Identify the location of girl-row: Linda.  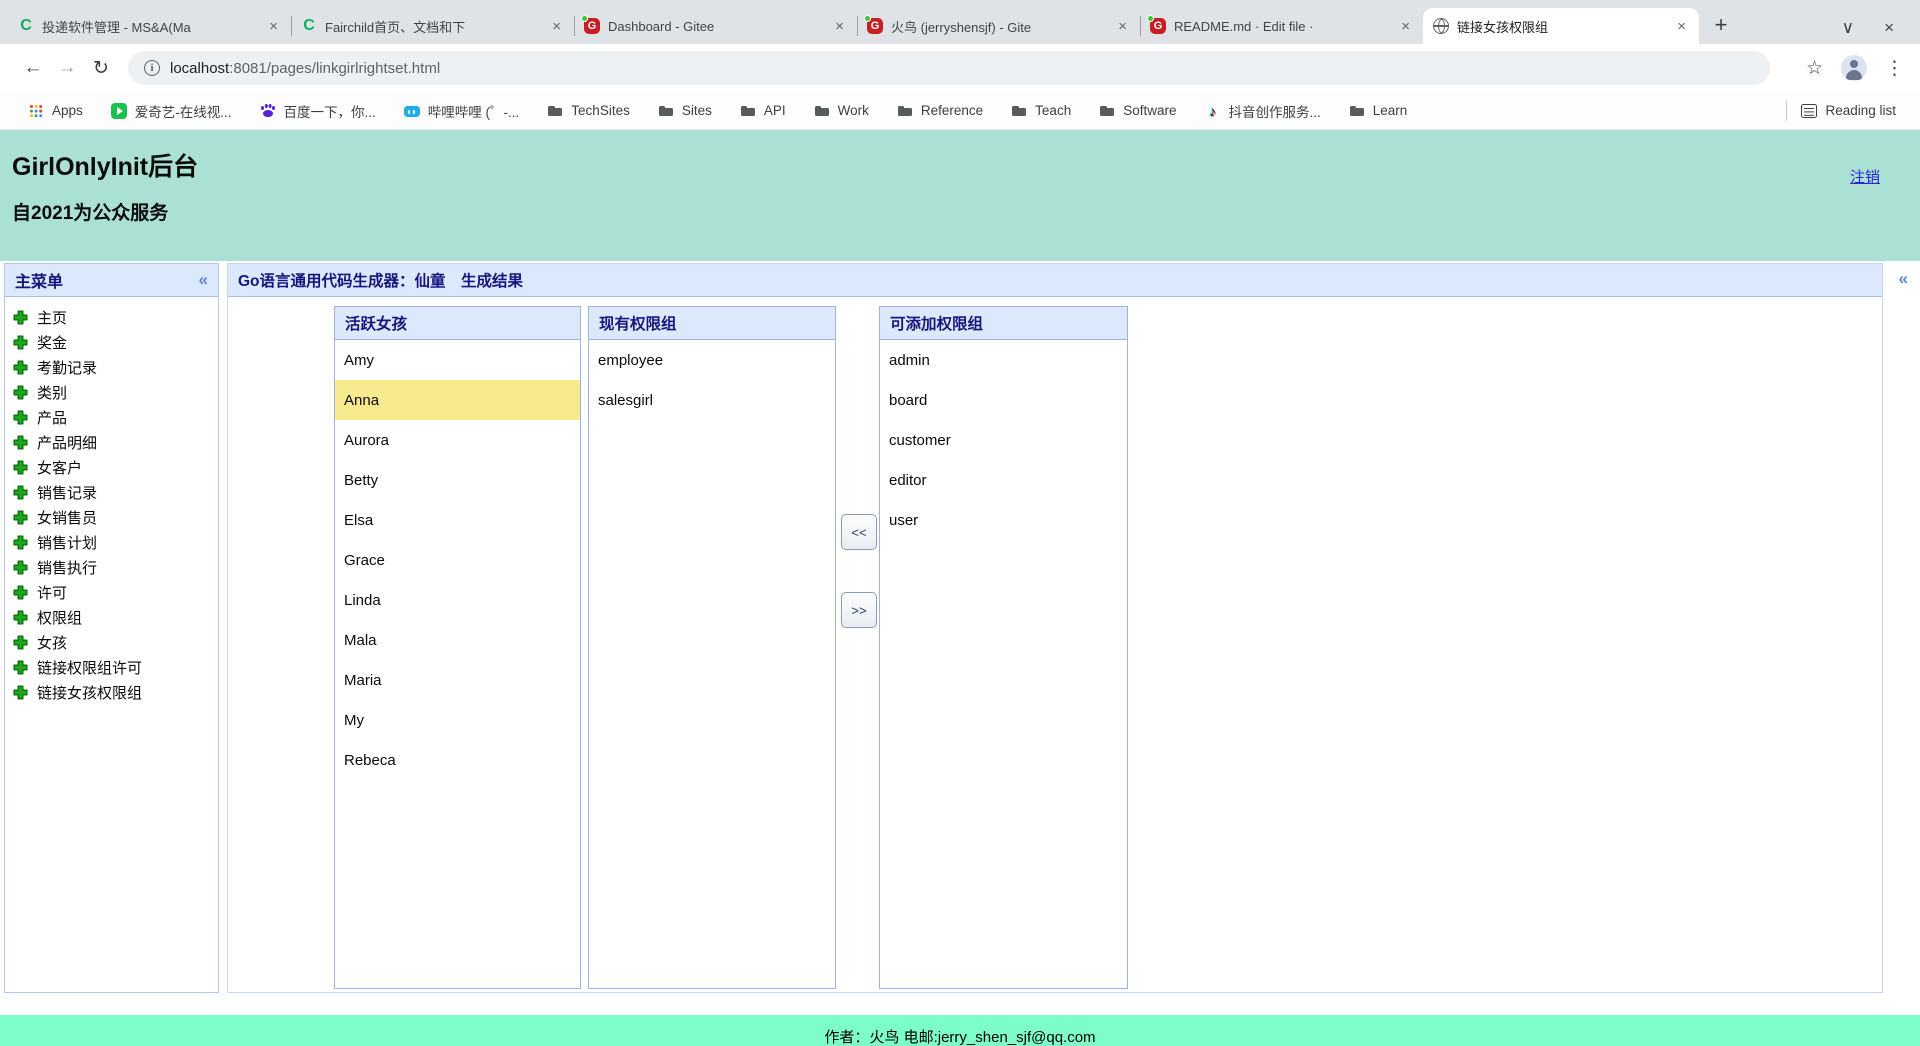
(457, 600).